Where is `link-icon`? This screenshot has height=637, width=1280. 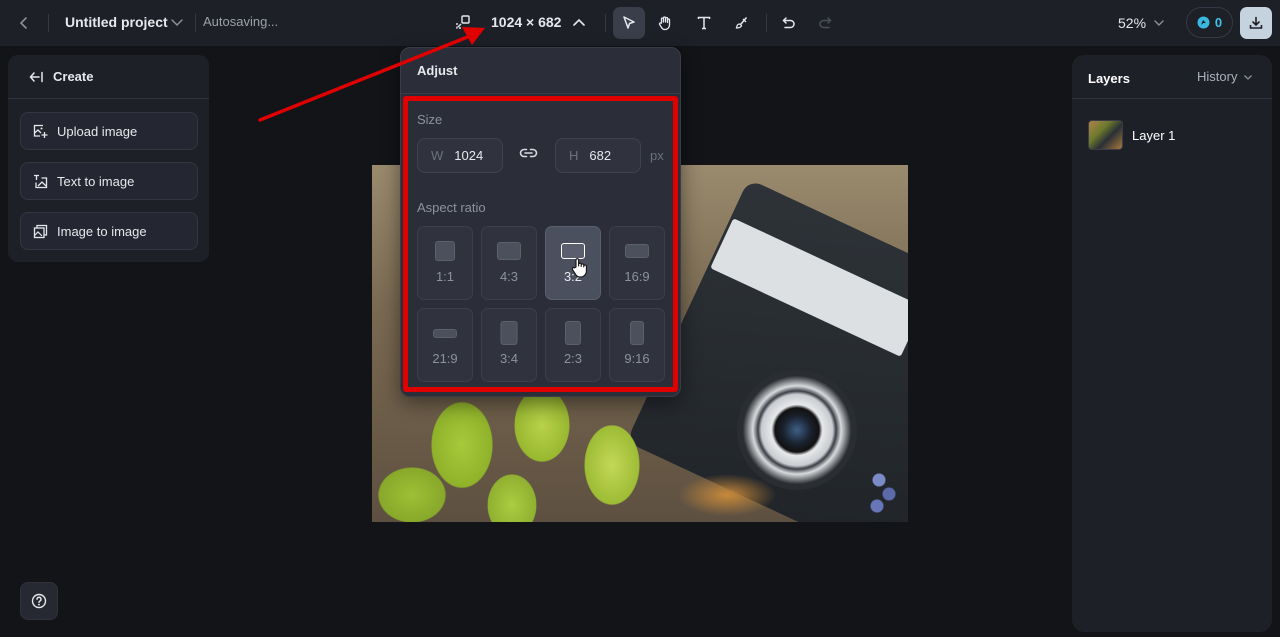 link-icon is located at coordinates (528, 153).